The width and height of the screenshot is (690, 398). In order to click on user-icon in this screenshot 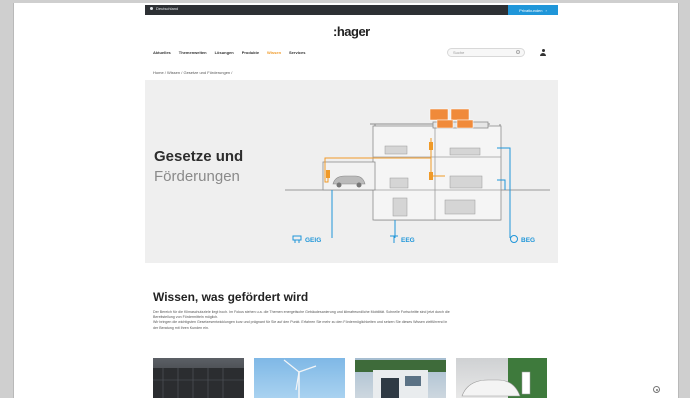, I will do `click(543, 52)`.